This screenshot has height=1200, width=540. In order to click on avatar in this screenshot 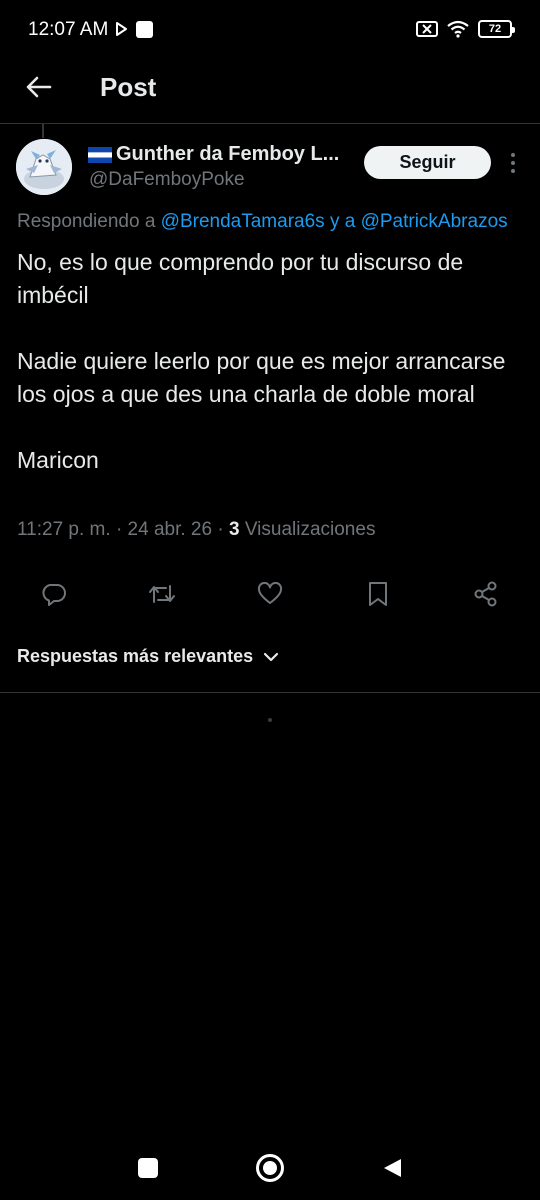, I will do `click(44, 167)`.